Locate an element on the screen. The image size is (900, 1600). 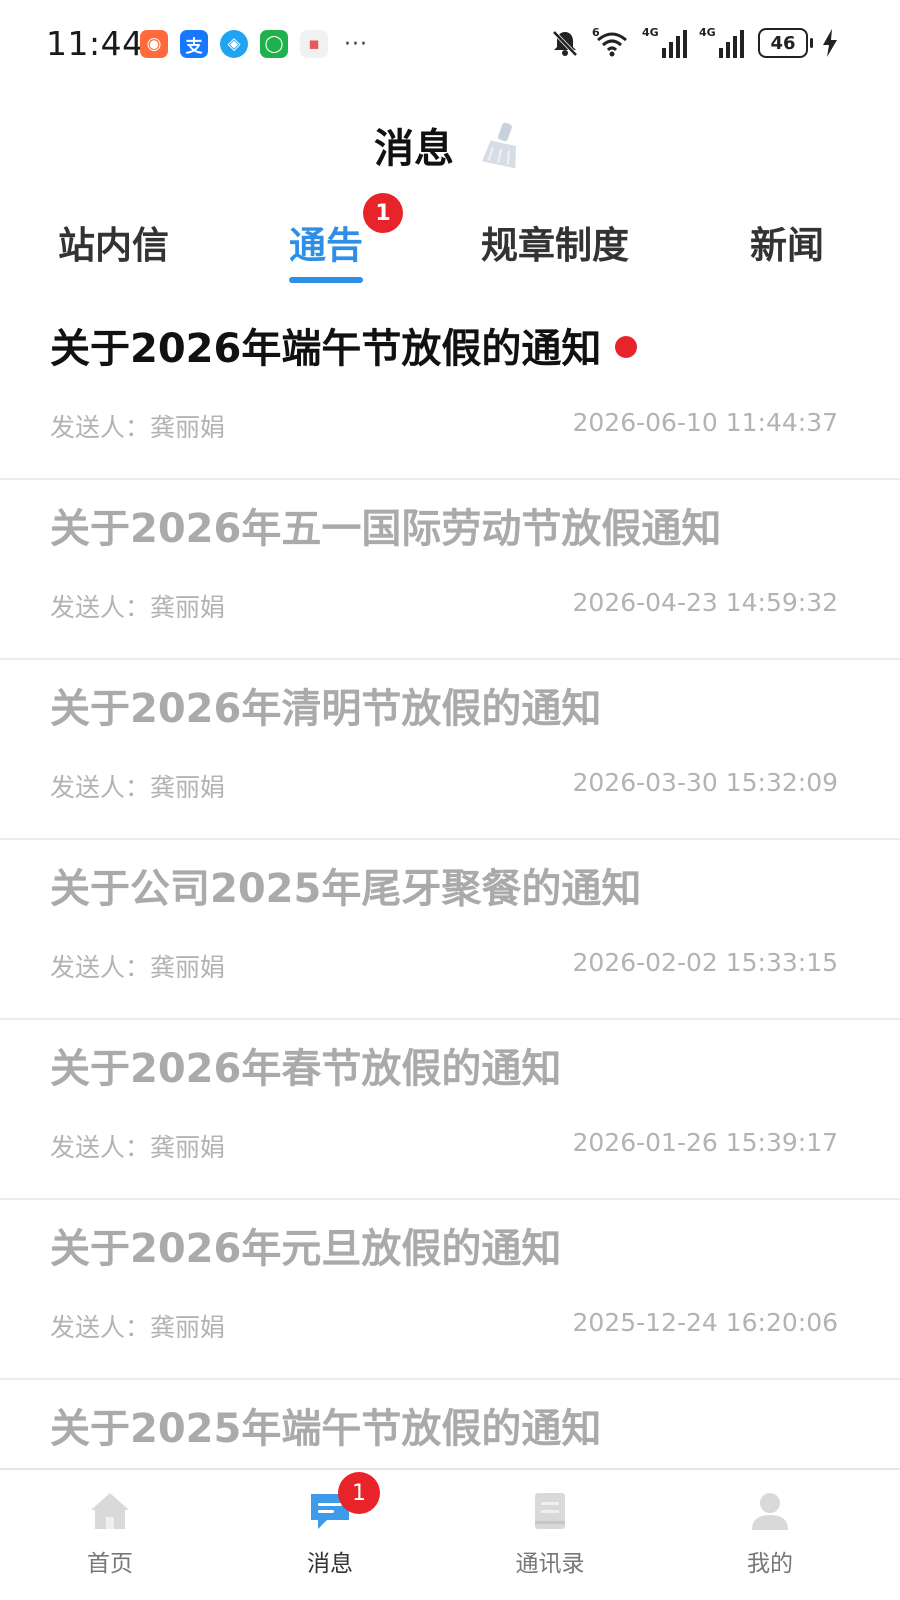
charging-bolt-icon is located at coordinates (830, 43).